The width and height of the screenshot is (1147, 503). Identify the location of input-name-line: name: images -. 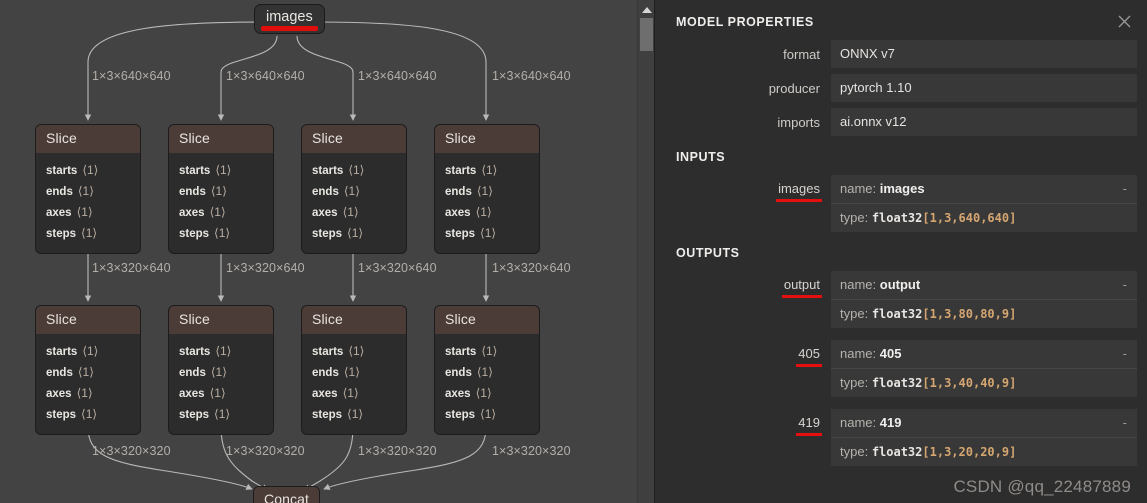
(984, 189).